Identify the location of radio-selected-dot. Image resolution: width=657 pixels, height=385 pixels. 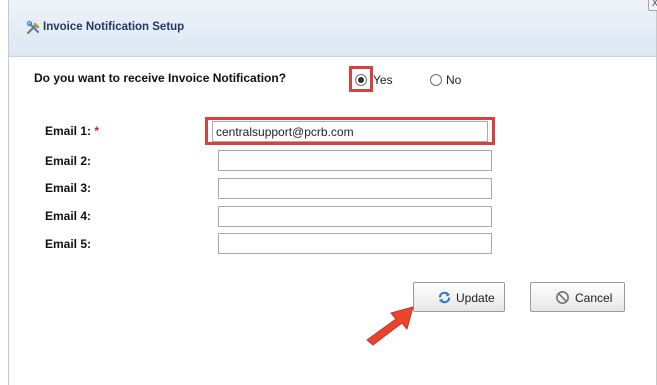
(361, 80).